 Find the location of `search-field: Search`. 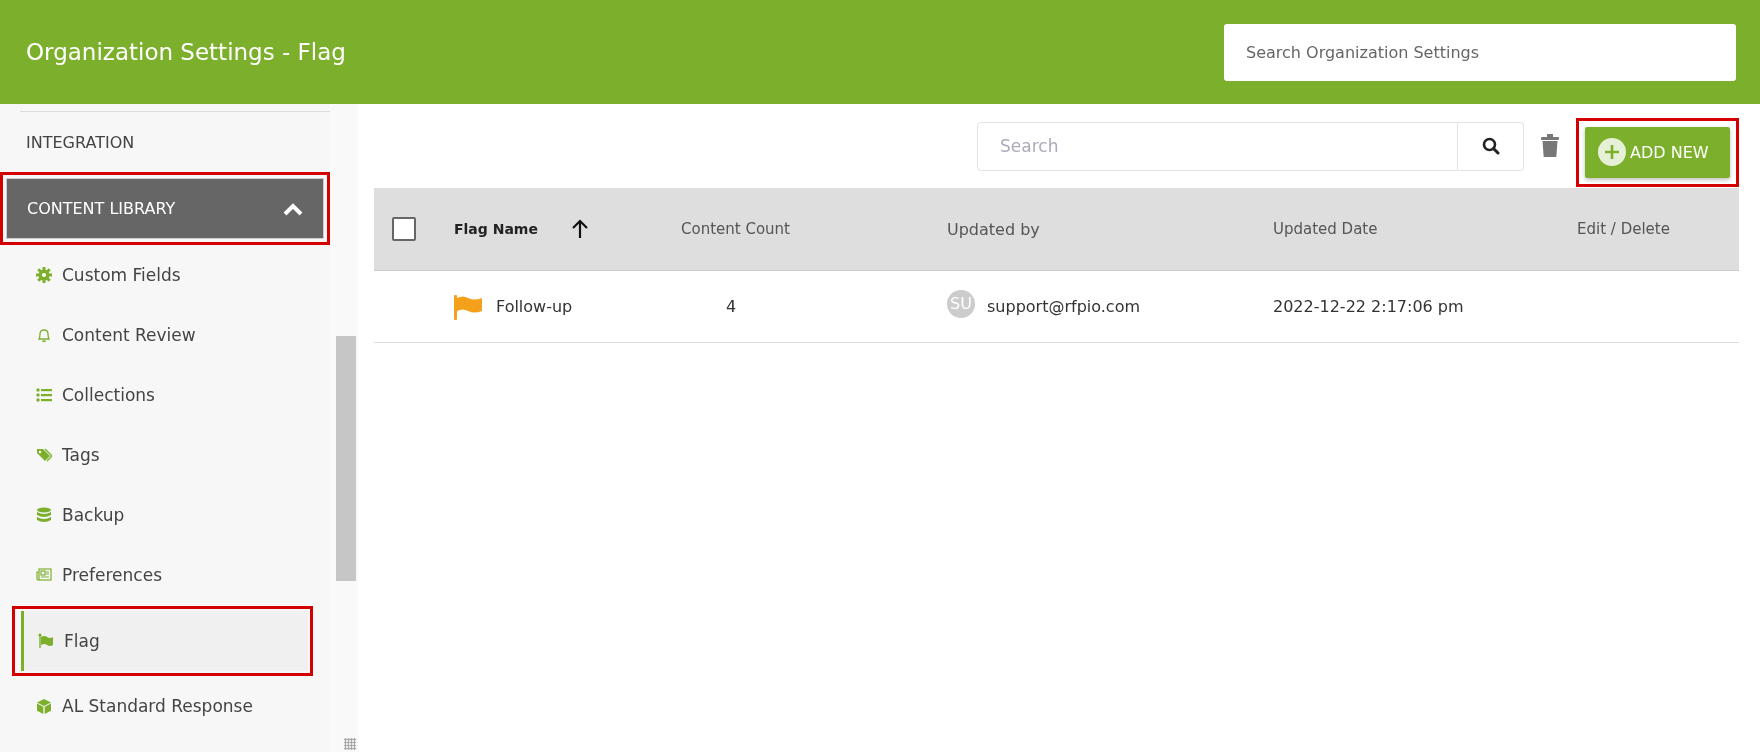

search-field: Search is located at coordinates (1217, 146).